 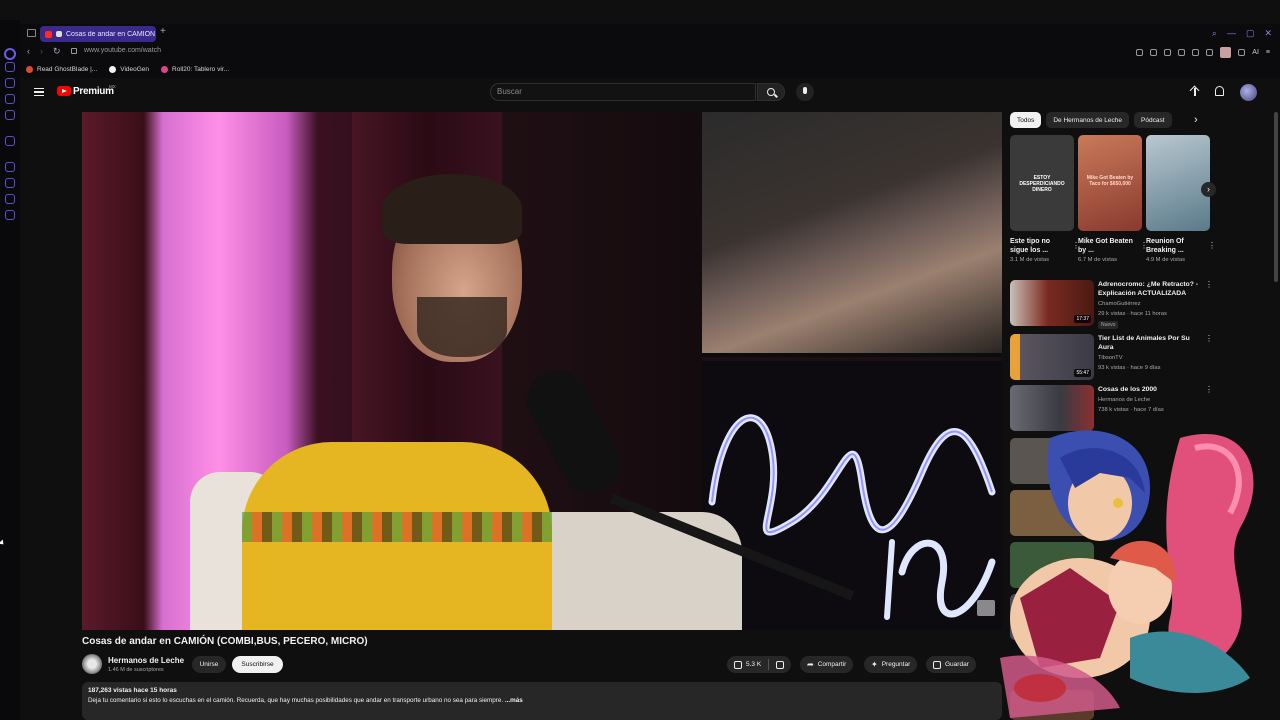 What do you see at coordinates (41, 51) in the screenshot?
I see `forward-button: ›` at bounding box center [41, 51].